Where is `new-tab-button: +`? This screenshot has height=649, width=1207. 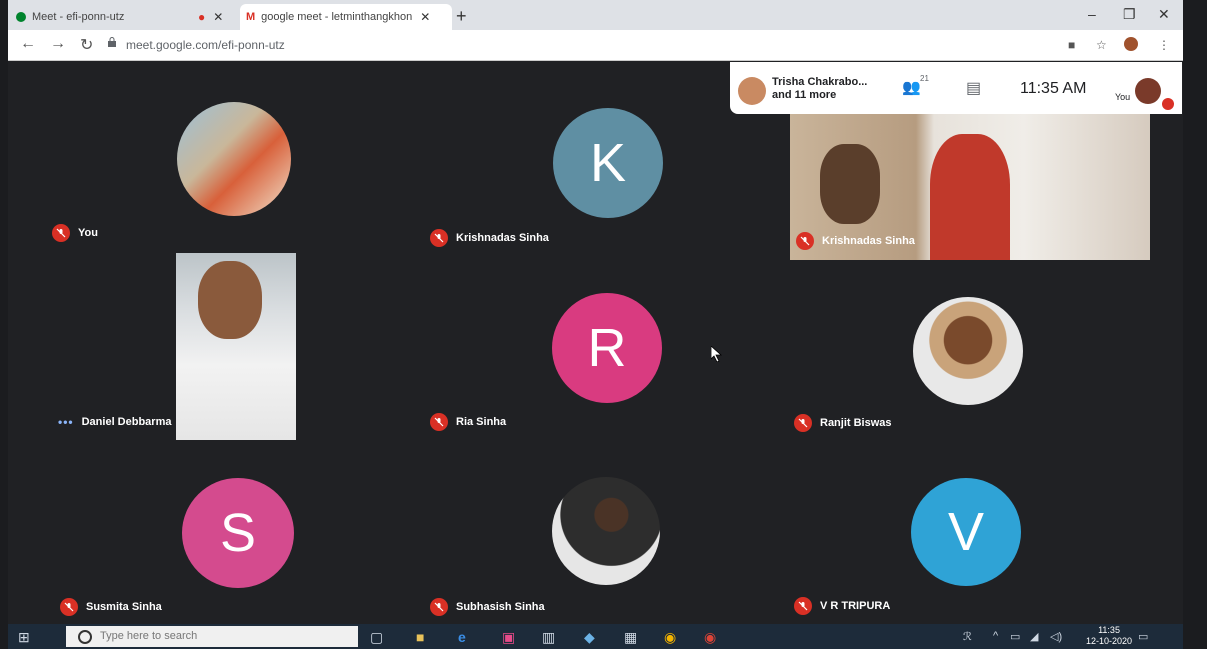 new-tab-button: + is located at coordinates (461, 16).